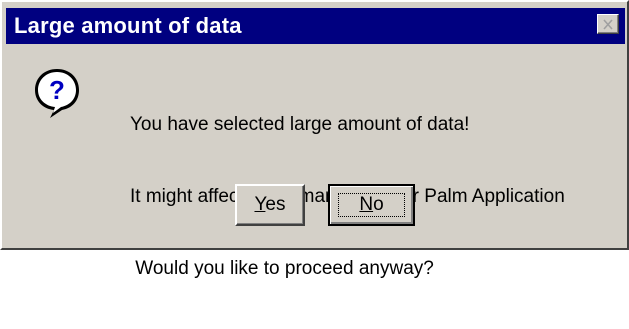  What do you see at coordinates (378, 204) in the screenshot?
I see `no-label-rest: o` at bounding box center [378, 204].